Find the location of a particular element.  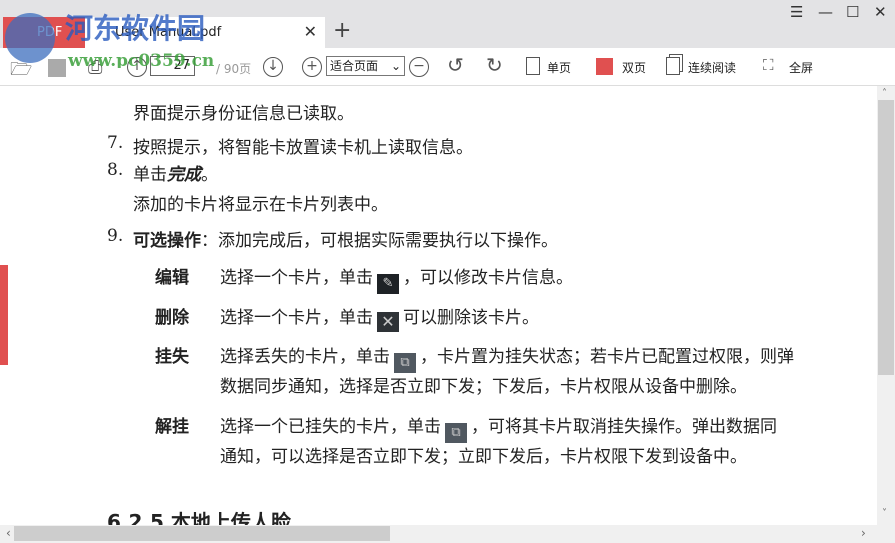

op-label-report-loss: 挂失 is located at coordinates (172, 357).